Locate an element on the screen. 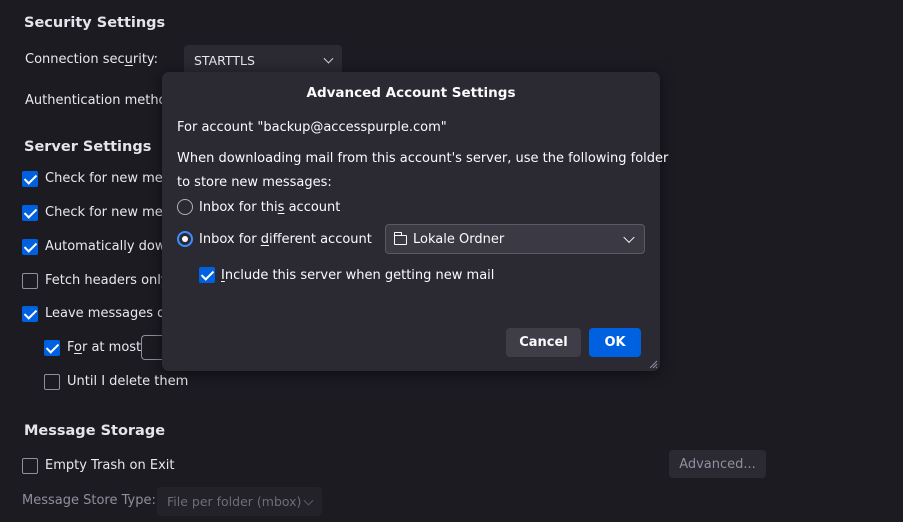 The width and height of the screenshot is (903, 522). auto-download-label: Automatically dowr is located at coordinates (108, 246).